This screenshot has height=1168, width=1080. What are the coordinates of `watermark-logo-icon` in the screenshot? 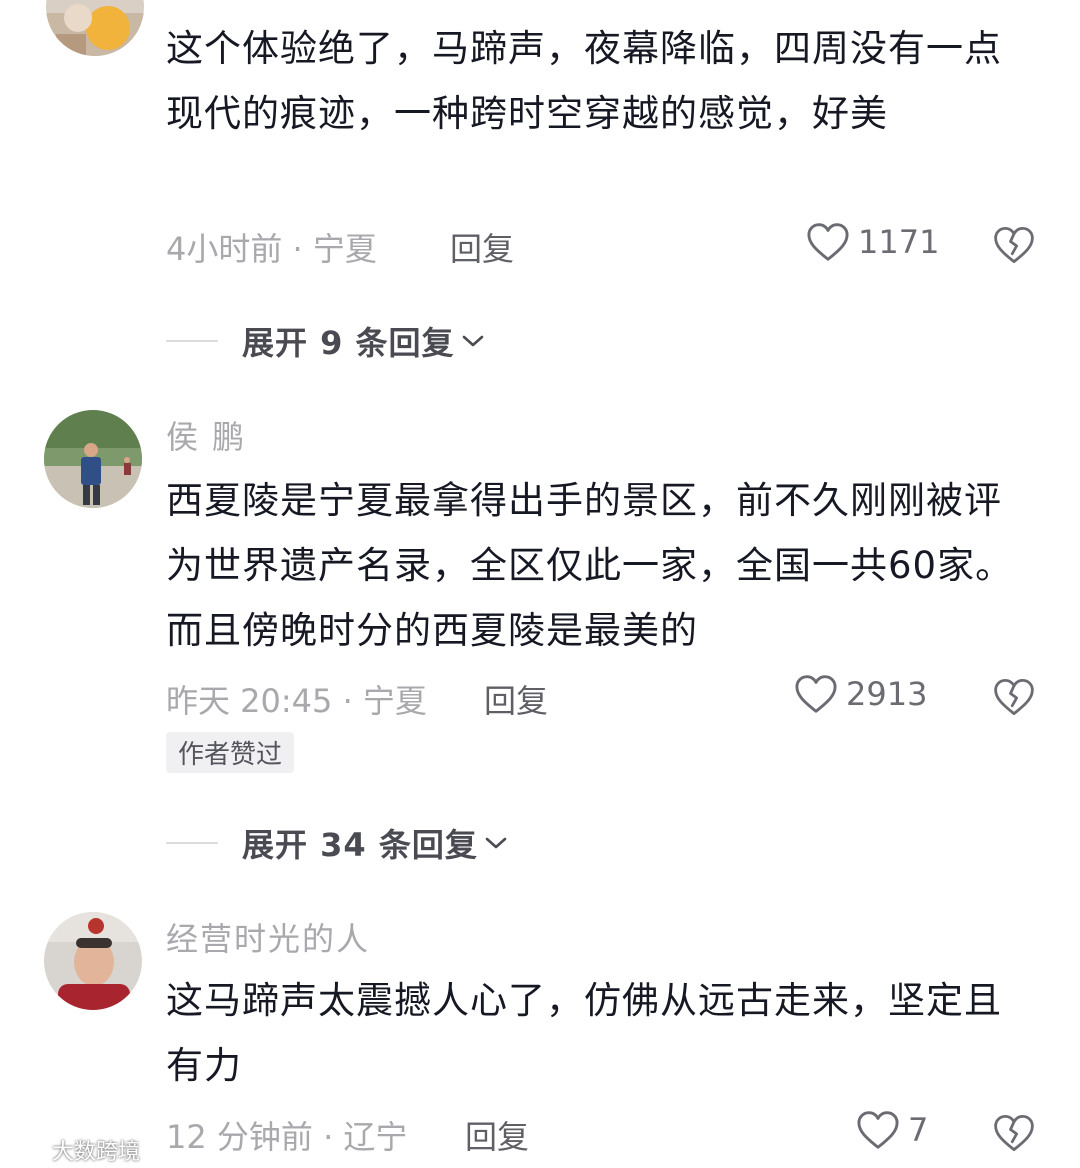 It's located at (26, 1150).